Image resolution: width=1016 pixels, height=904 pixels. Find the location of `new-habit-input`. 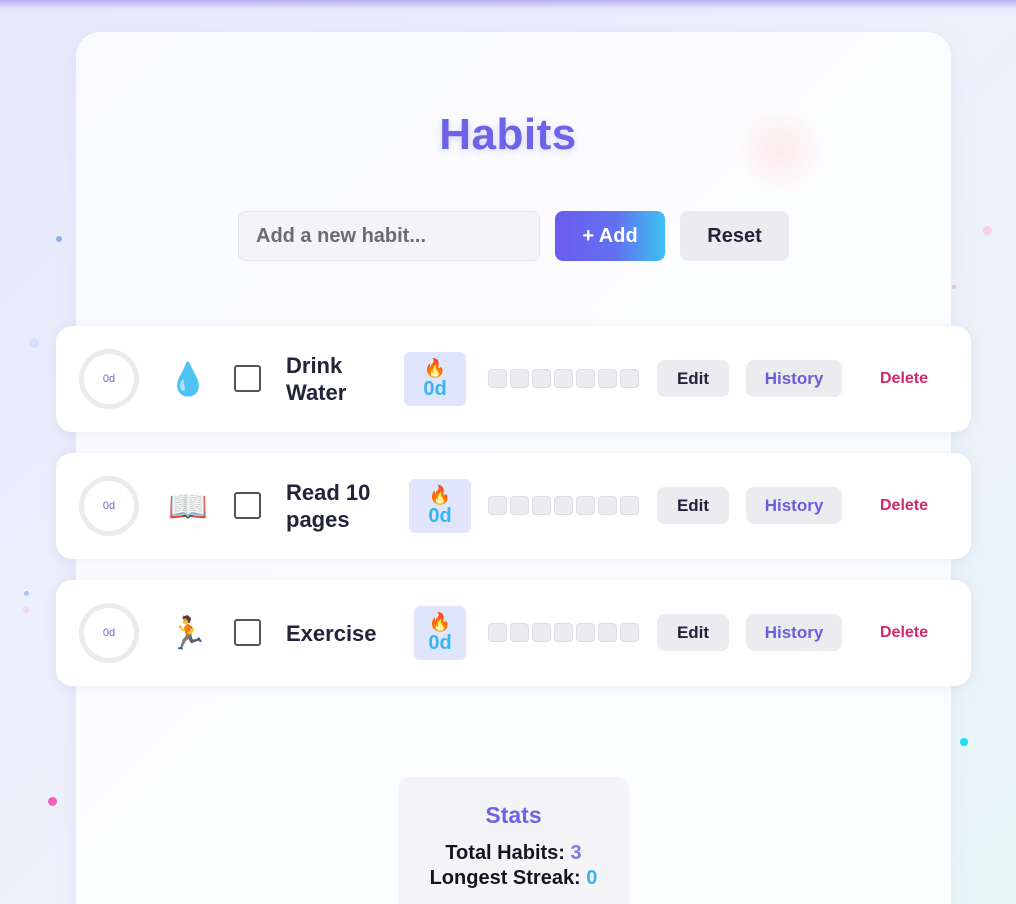

new-habit-input is located at coordinates (389, 236).